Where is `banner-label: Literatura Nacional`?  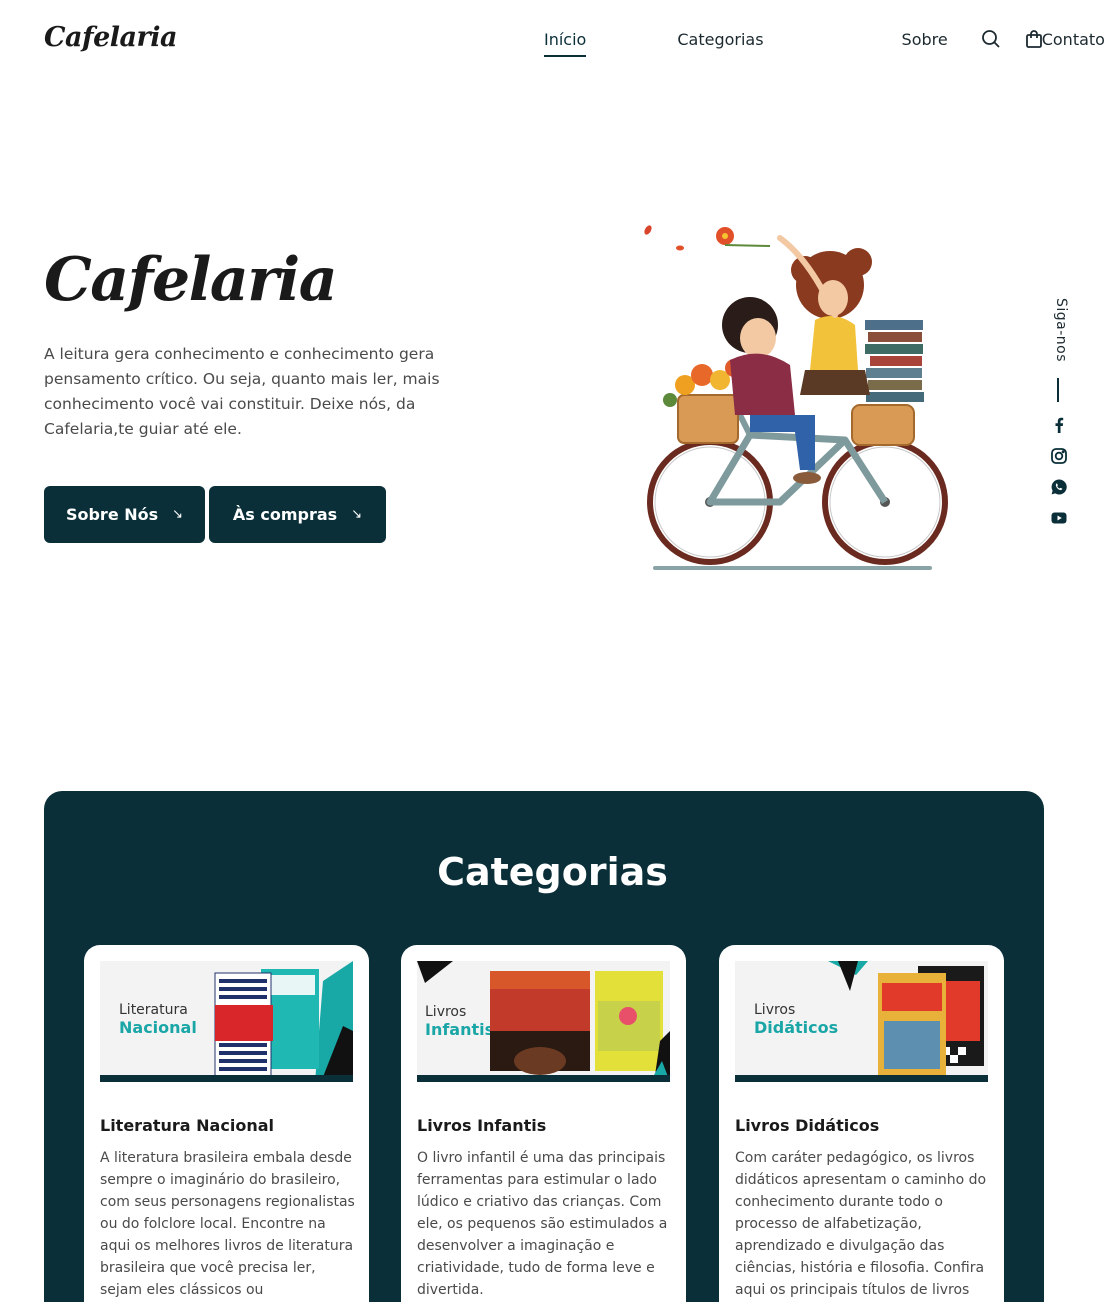
banner-label: Literatura Nacional is located at coordinates (158, 1019).